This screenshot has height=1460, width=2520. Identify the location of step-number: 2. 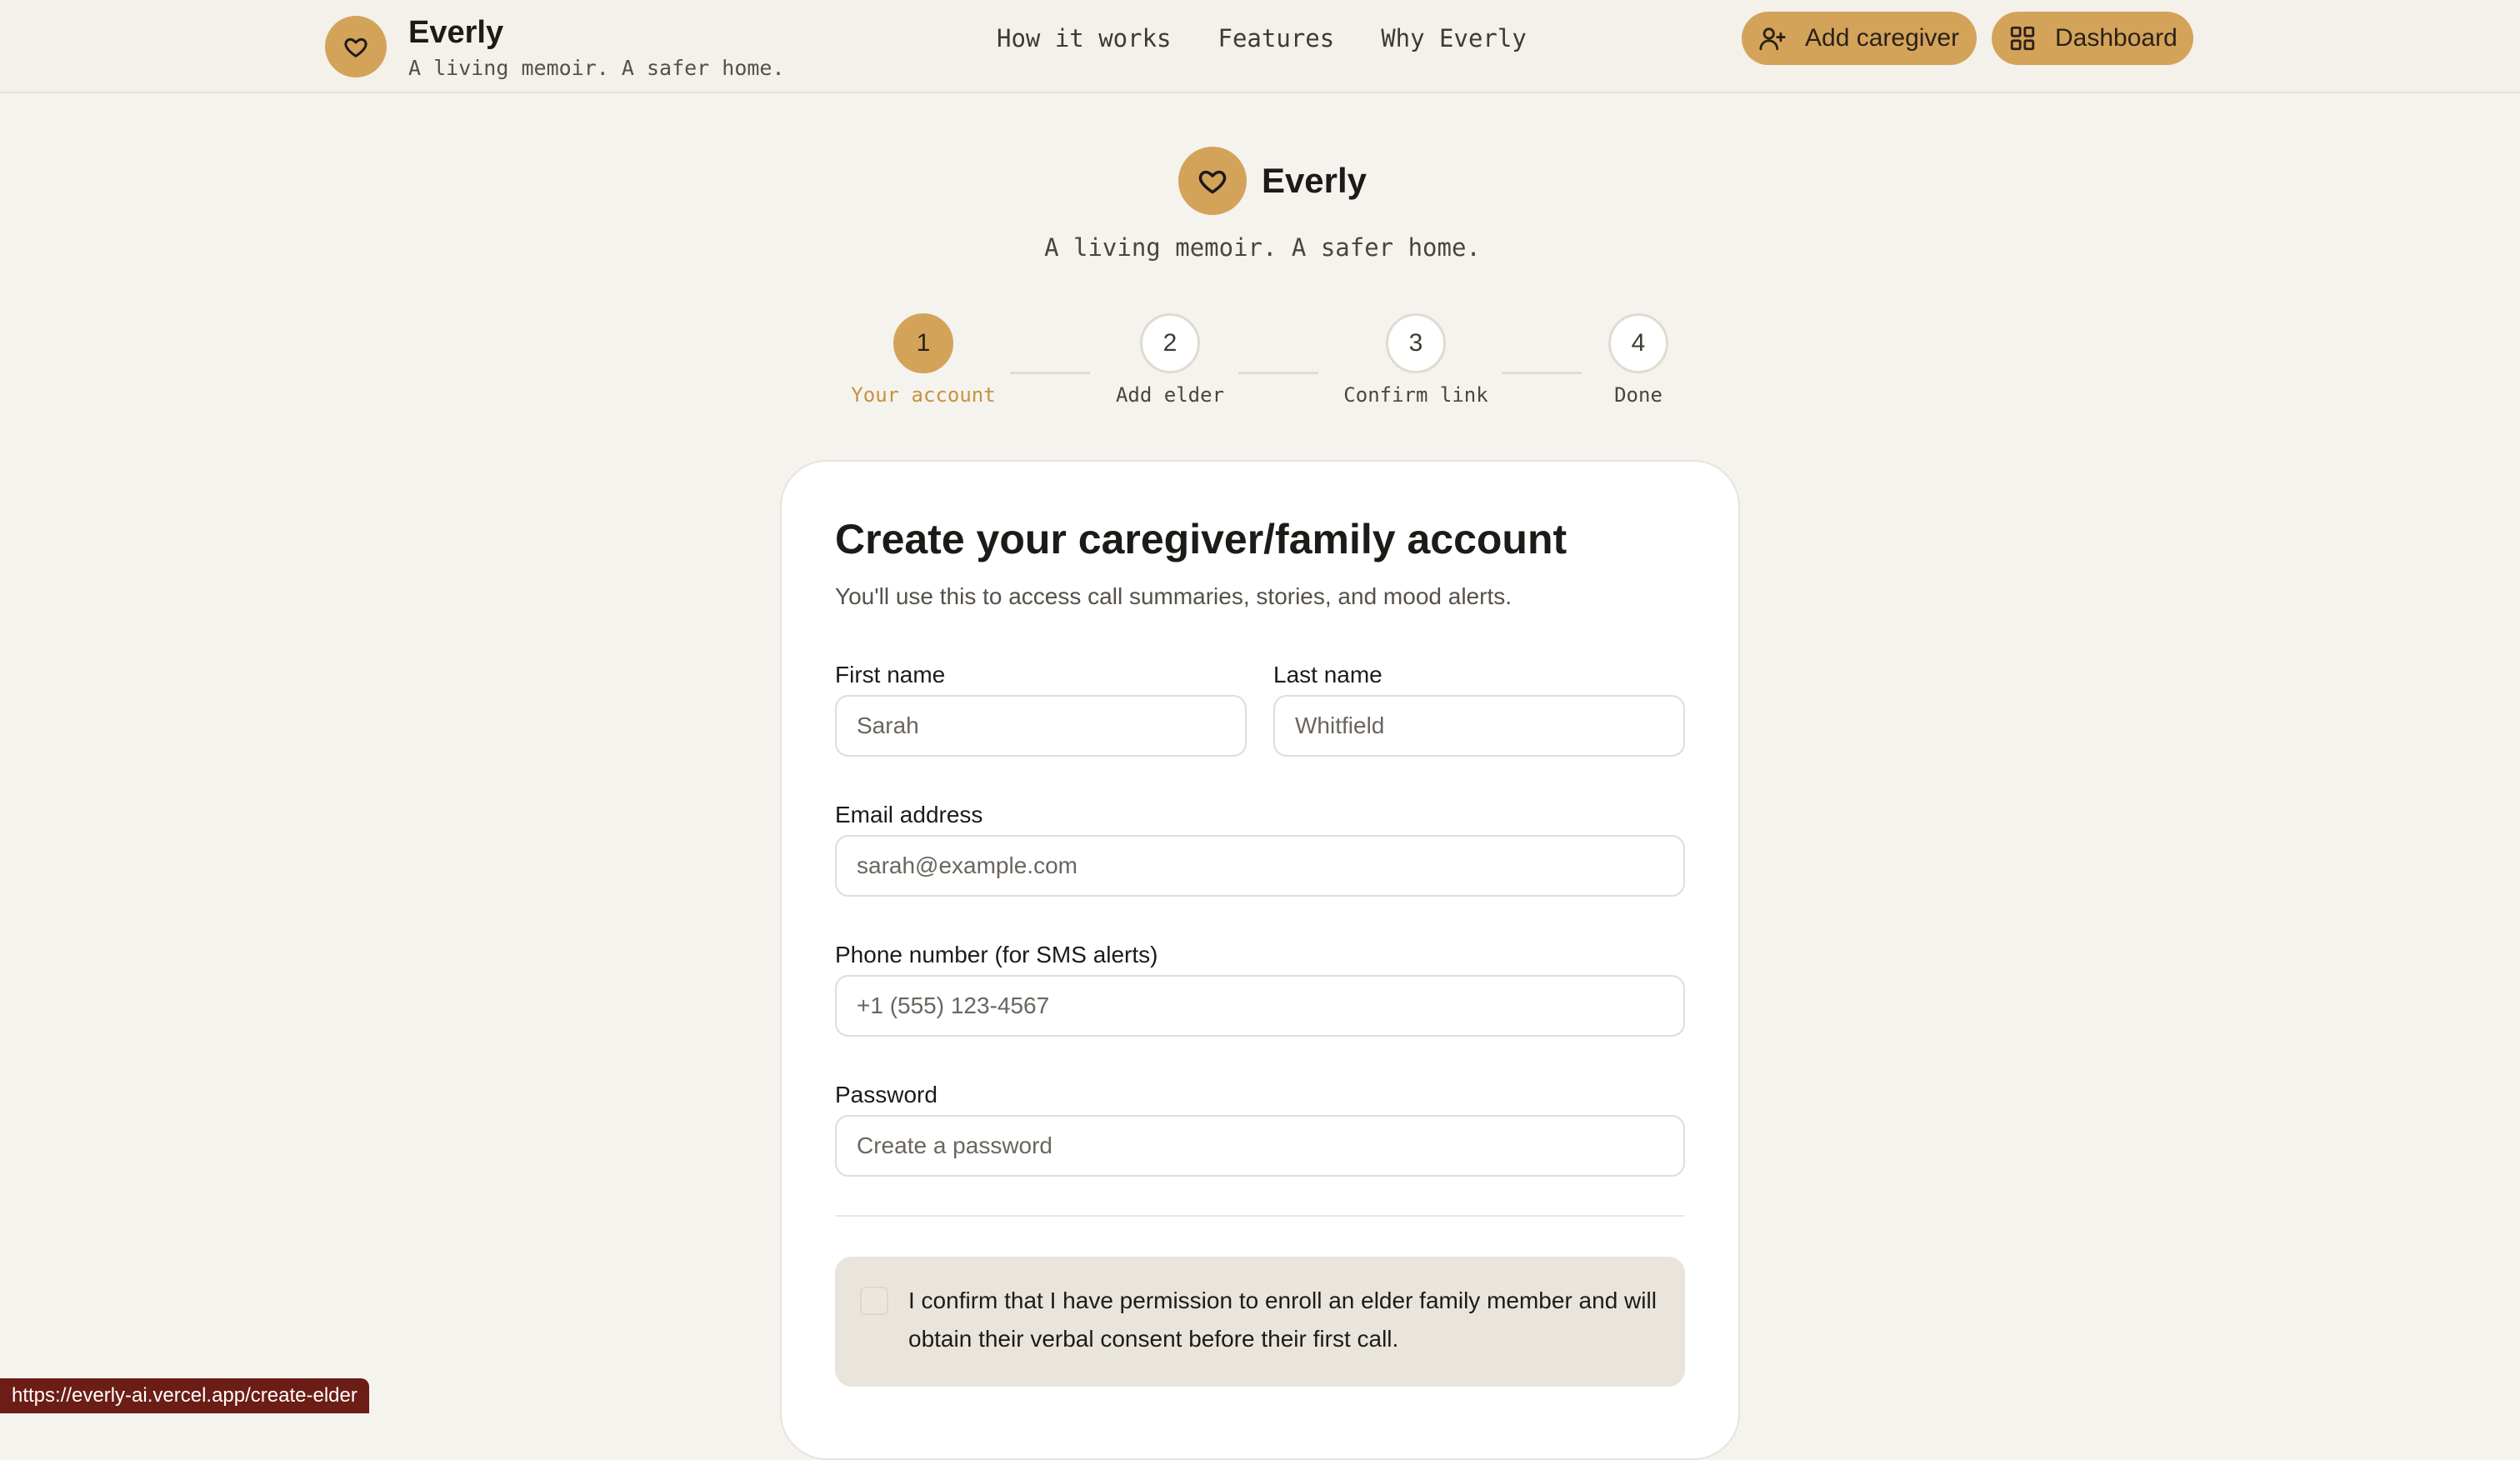
(1170, 343).